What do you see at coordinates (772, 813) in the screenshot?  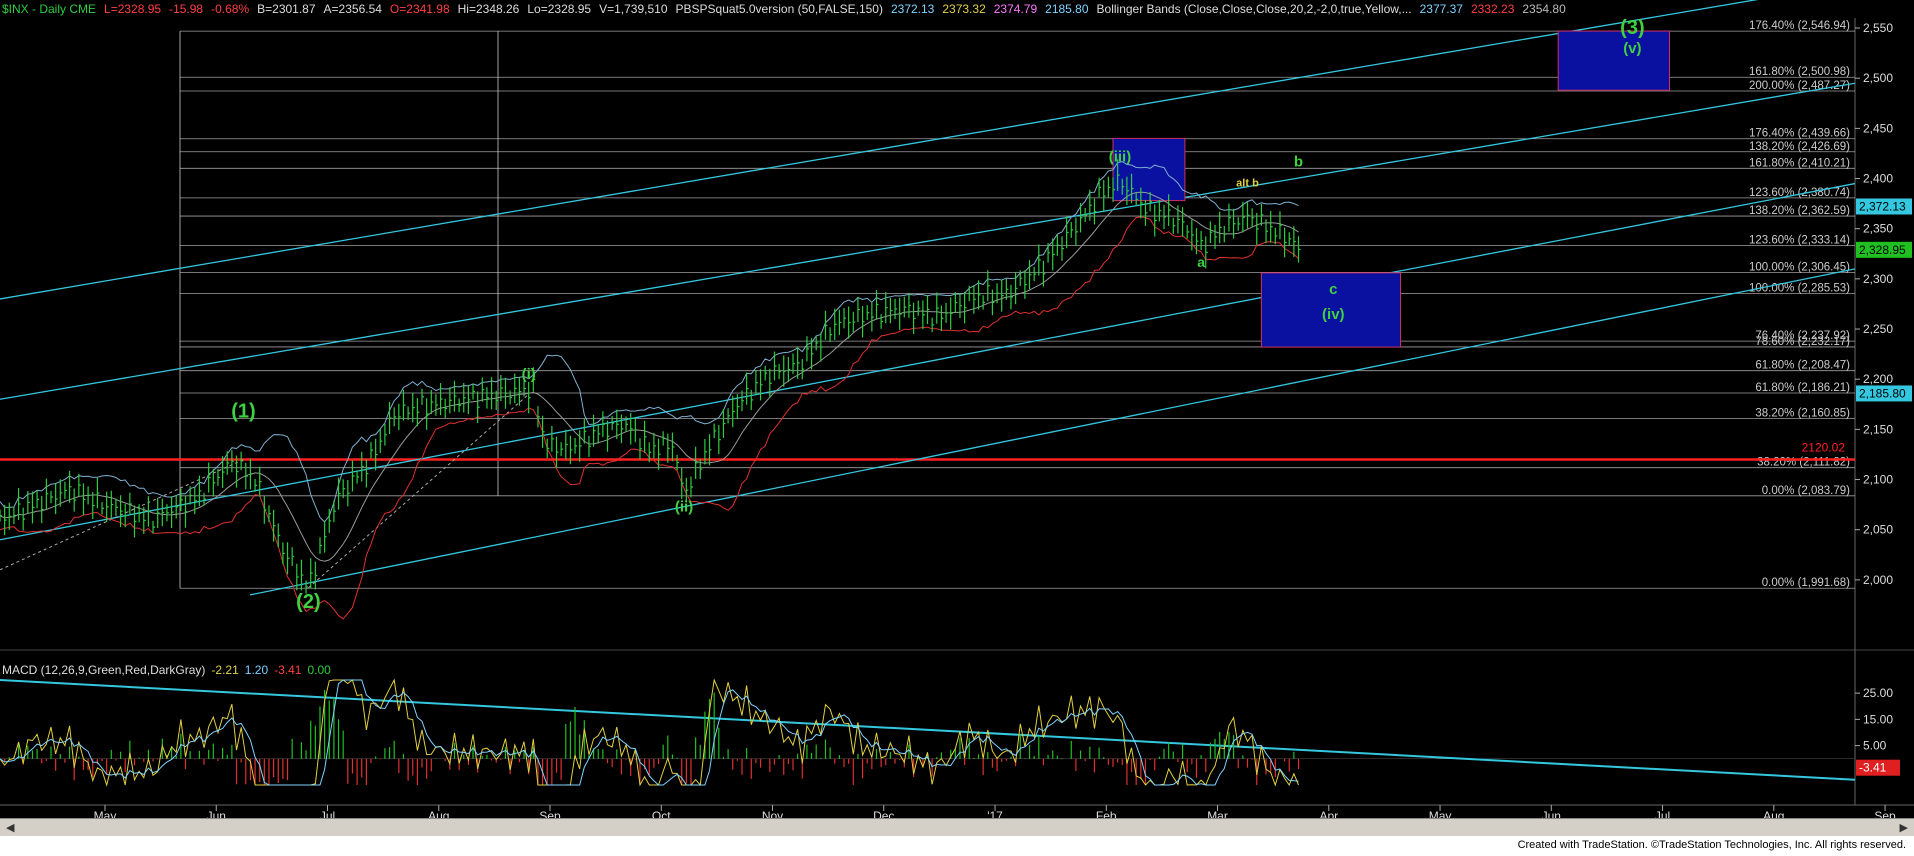 I see `time-tick-label: Nov` at bounding box center [772, 813].